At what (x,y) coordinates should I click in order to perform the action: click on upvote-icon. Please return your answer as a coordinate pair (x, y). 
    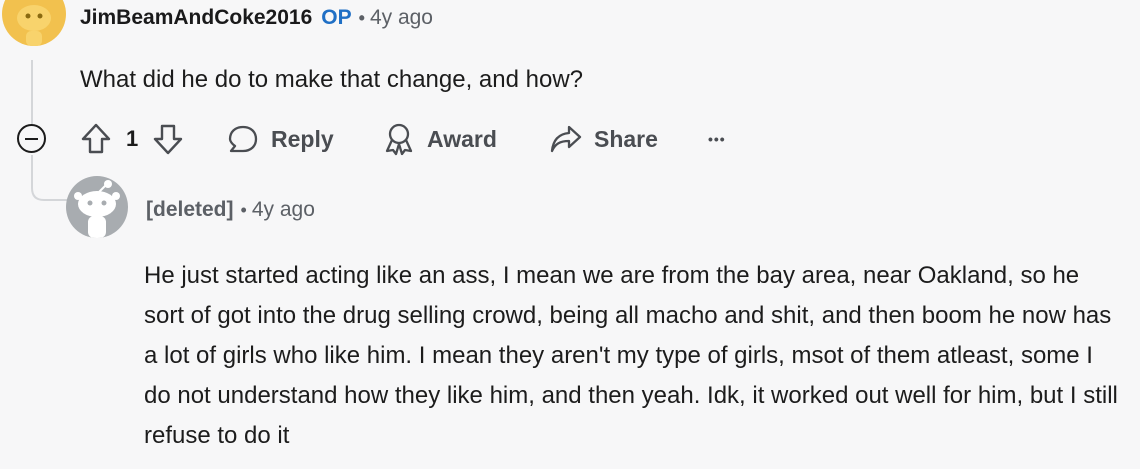
    Looking at the image, I should click on (96, 138).